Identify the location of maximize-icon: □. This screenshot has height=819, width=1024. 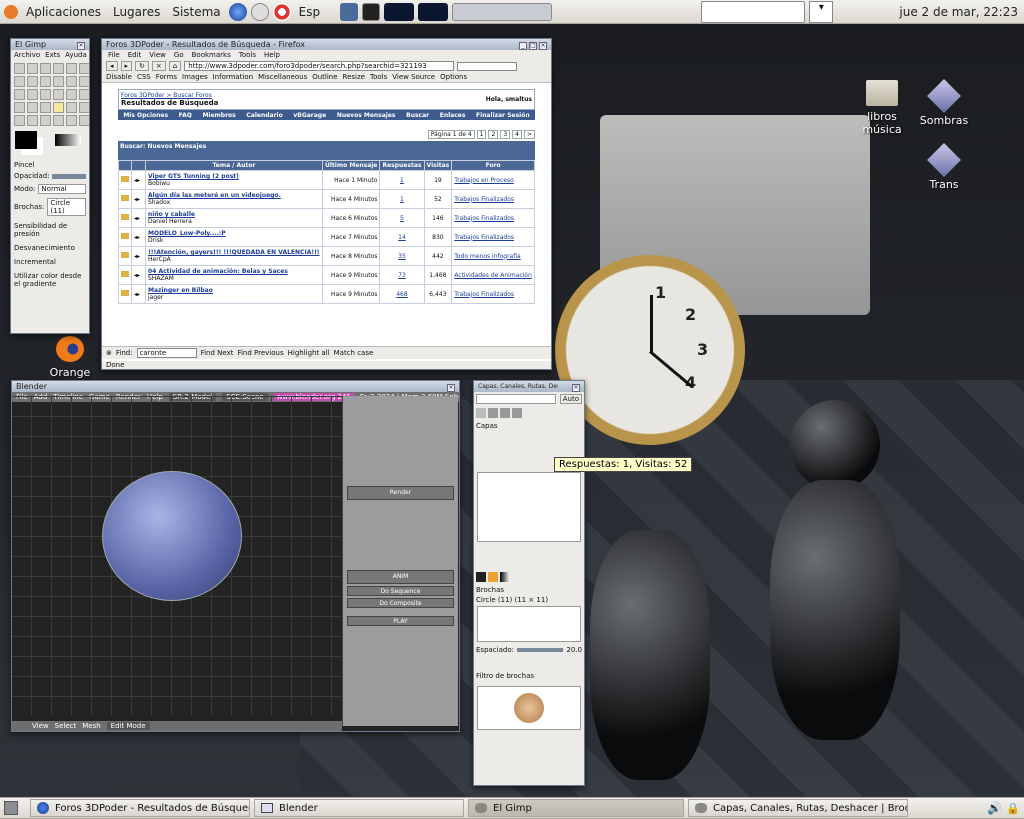
(533, 45).